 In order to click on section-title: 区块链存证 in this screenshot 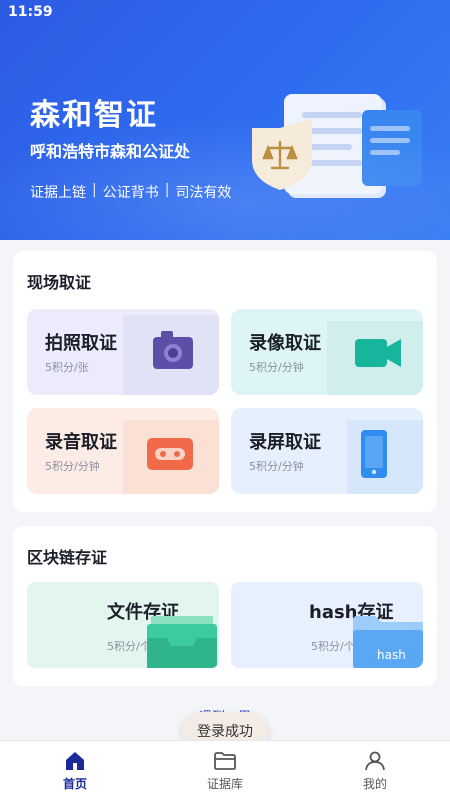, I will do `click(67, 557)`.